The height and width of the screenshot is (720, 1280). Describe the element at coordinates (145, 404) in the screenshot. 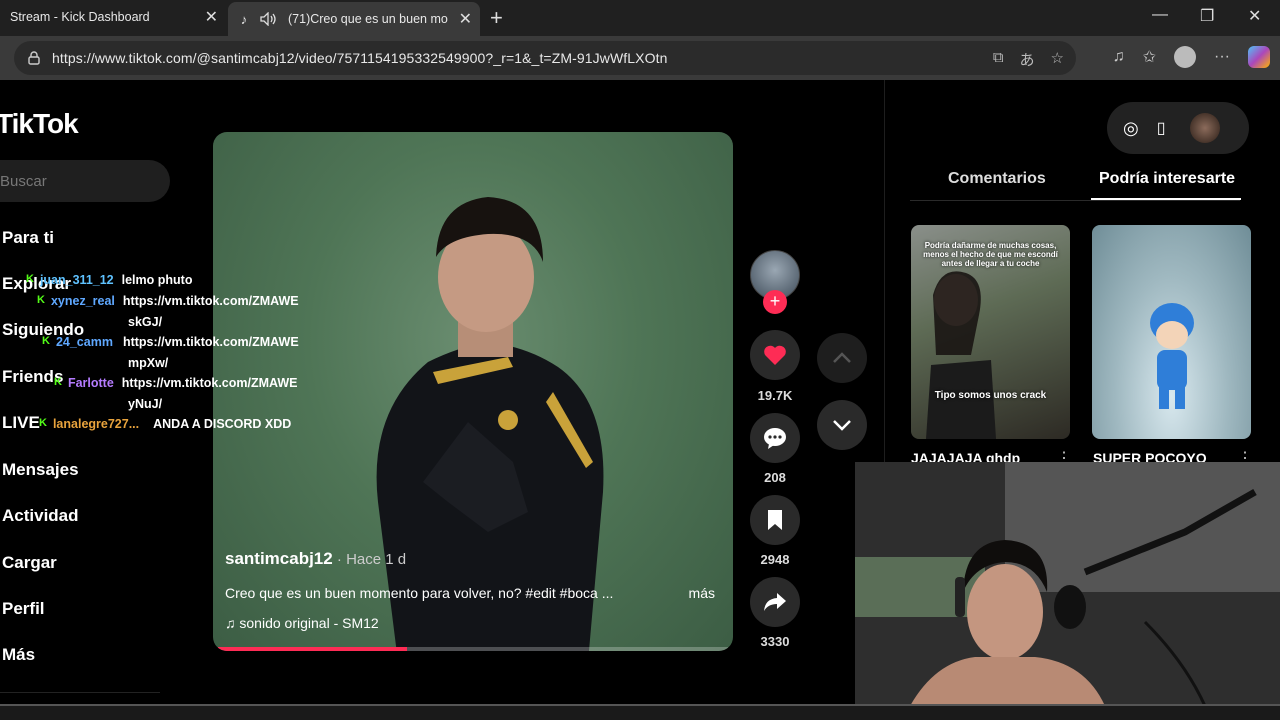

I see `chat-text-continued: yNuJ/` at that location.